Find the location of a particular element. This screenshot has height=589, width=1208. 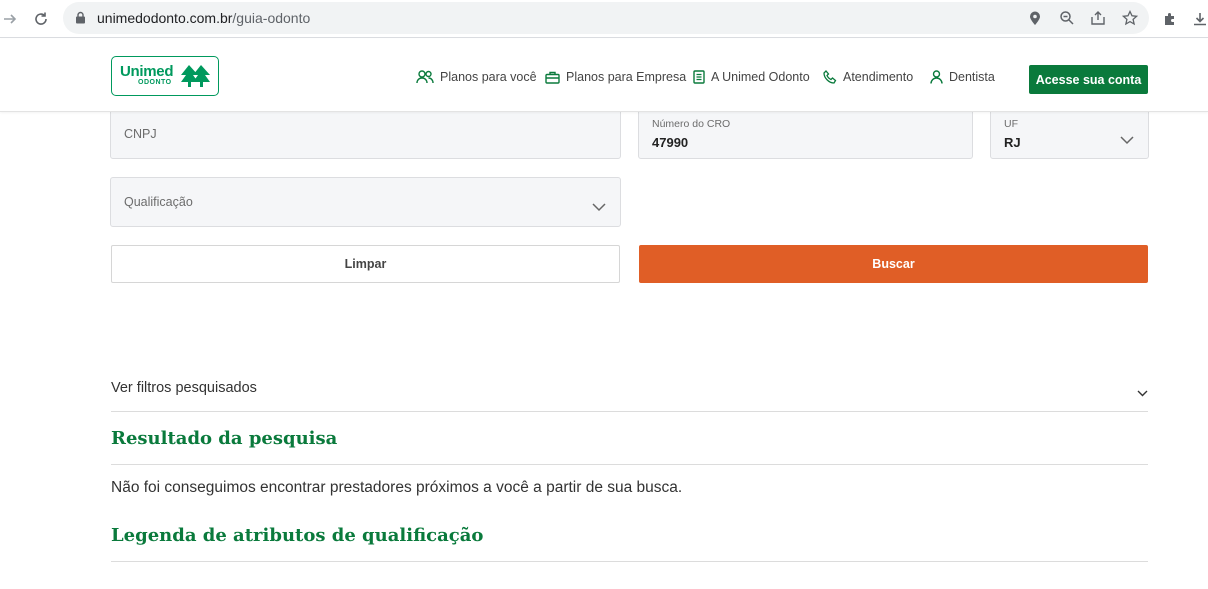

legenda-title: Legenda de atributos de qualificação is located at coordinates (297, 535).